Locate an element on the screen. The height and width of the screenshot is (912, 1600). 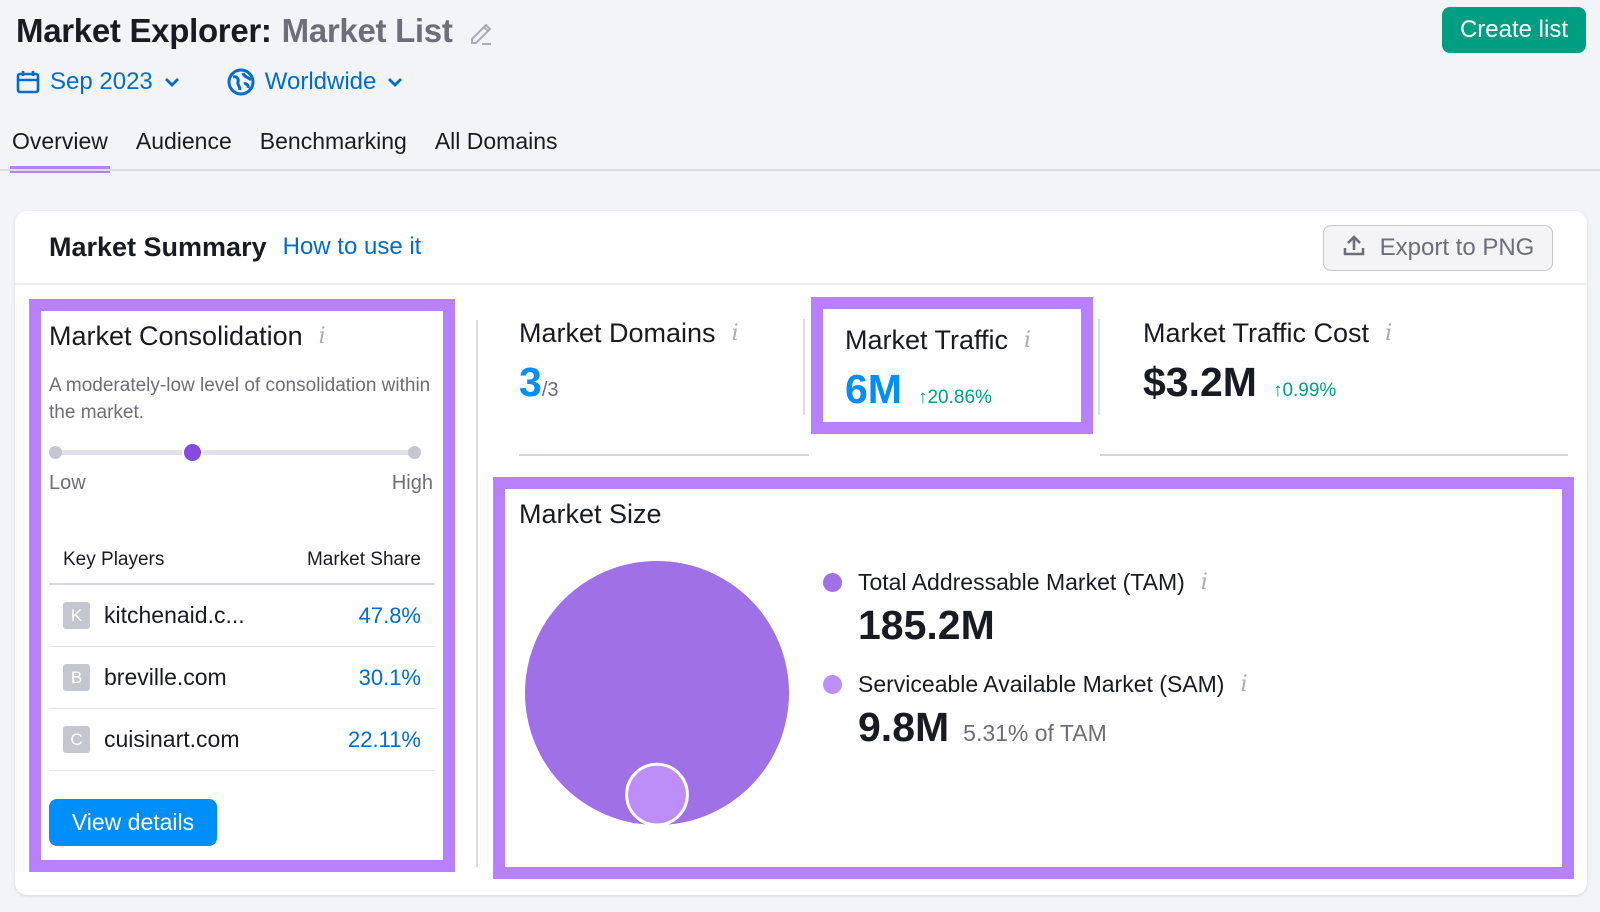
page-title: Market Explorer: Market List is located at coordinates (255, 31).